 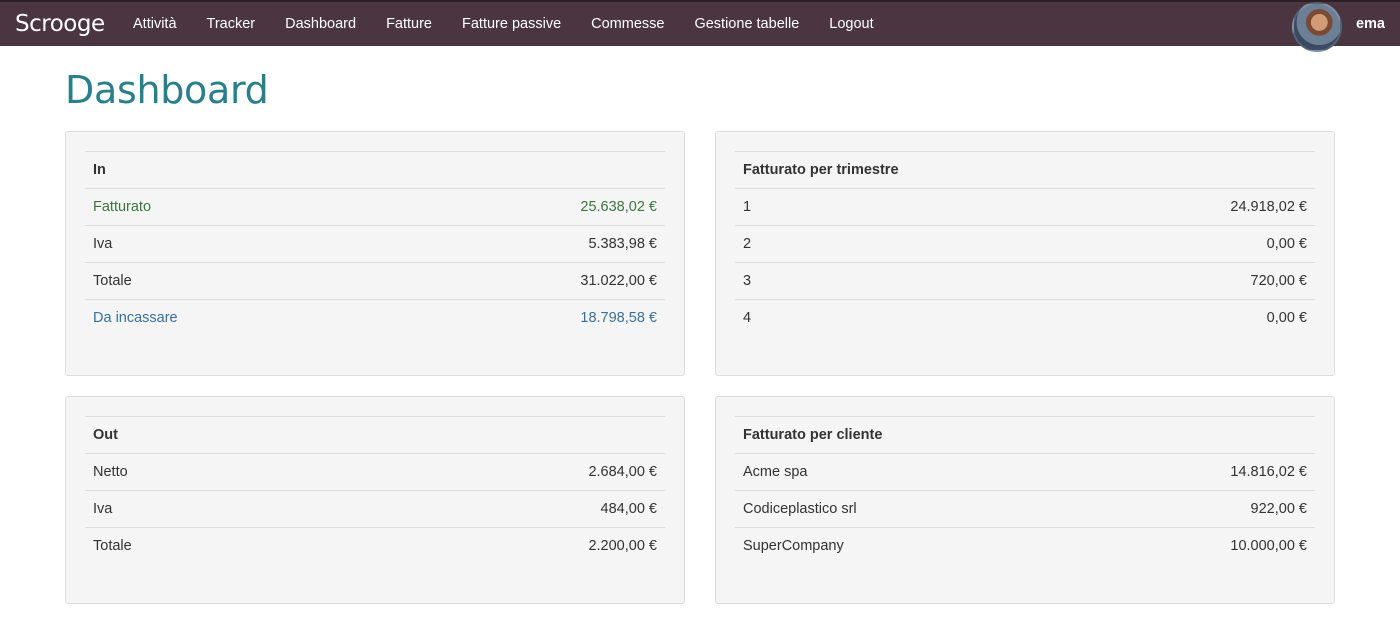 I want to click on table-row: 3 720,00 €, so click(x=1025, y=281).